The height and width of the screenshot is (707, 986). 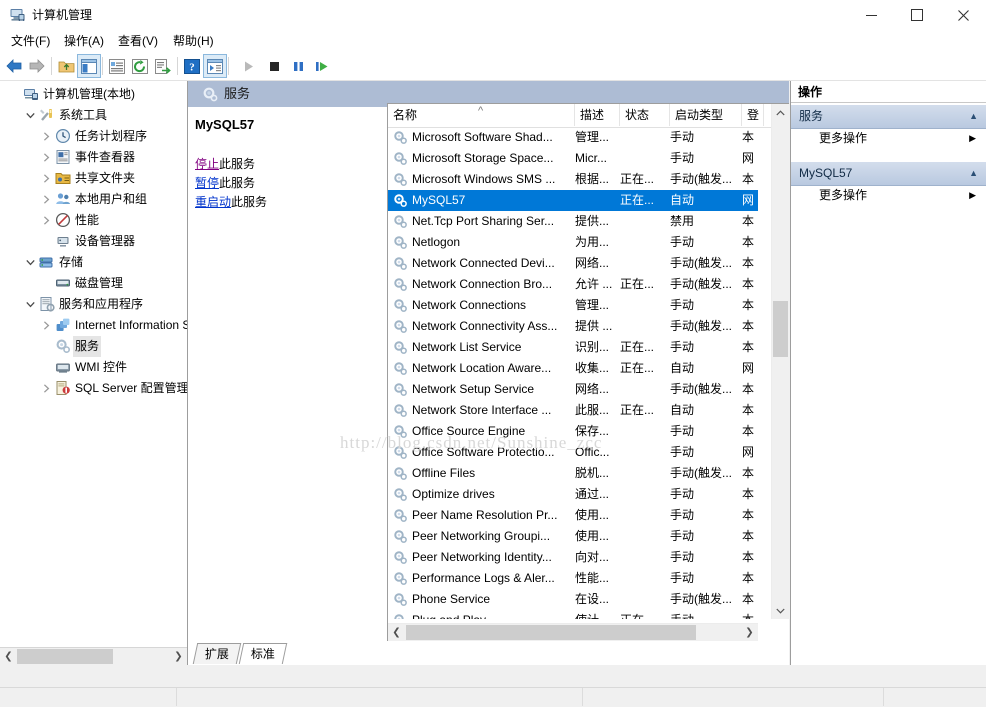 What do you see at coordinates (93, 220) in the screenshot?
I see `tree-item-6: 性能` at bounding box center [93, 220].